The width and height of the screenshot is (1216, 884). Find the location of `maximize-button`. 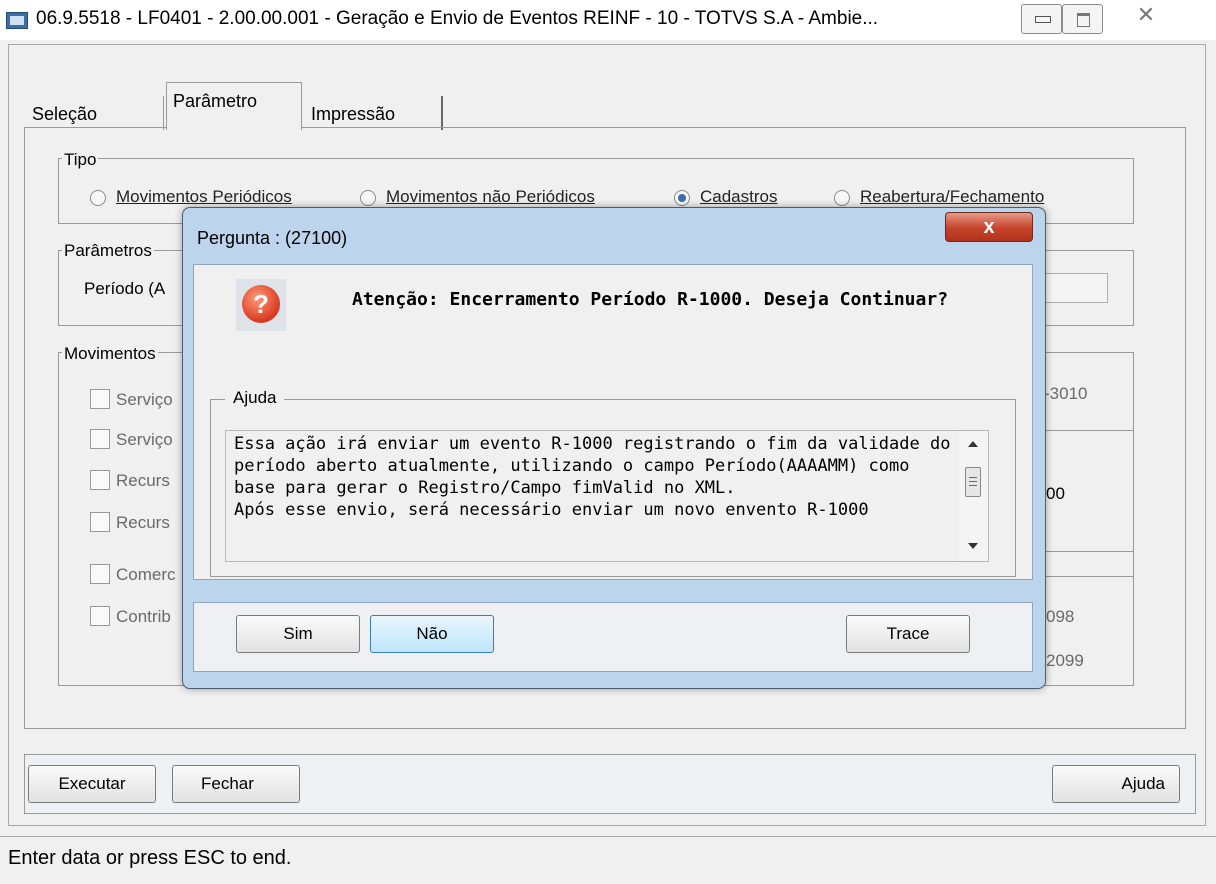

maximize-button is located at coordinates (1082, 19).